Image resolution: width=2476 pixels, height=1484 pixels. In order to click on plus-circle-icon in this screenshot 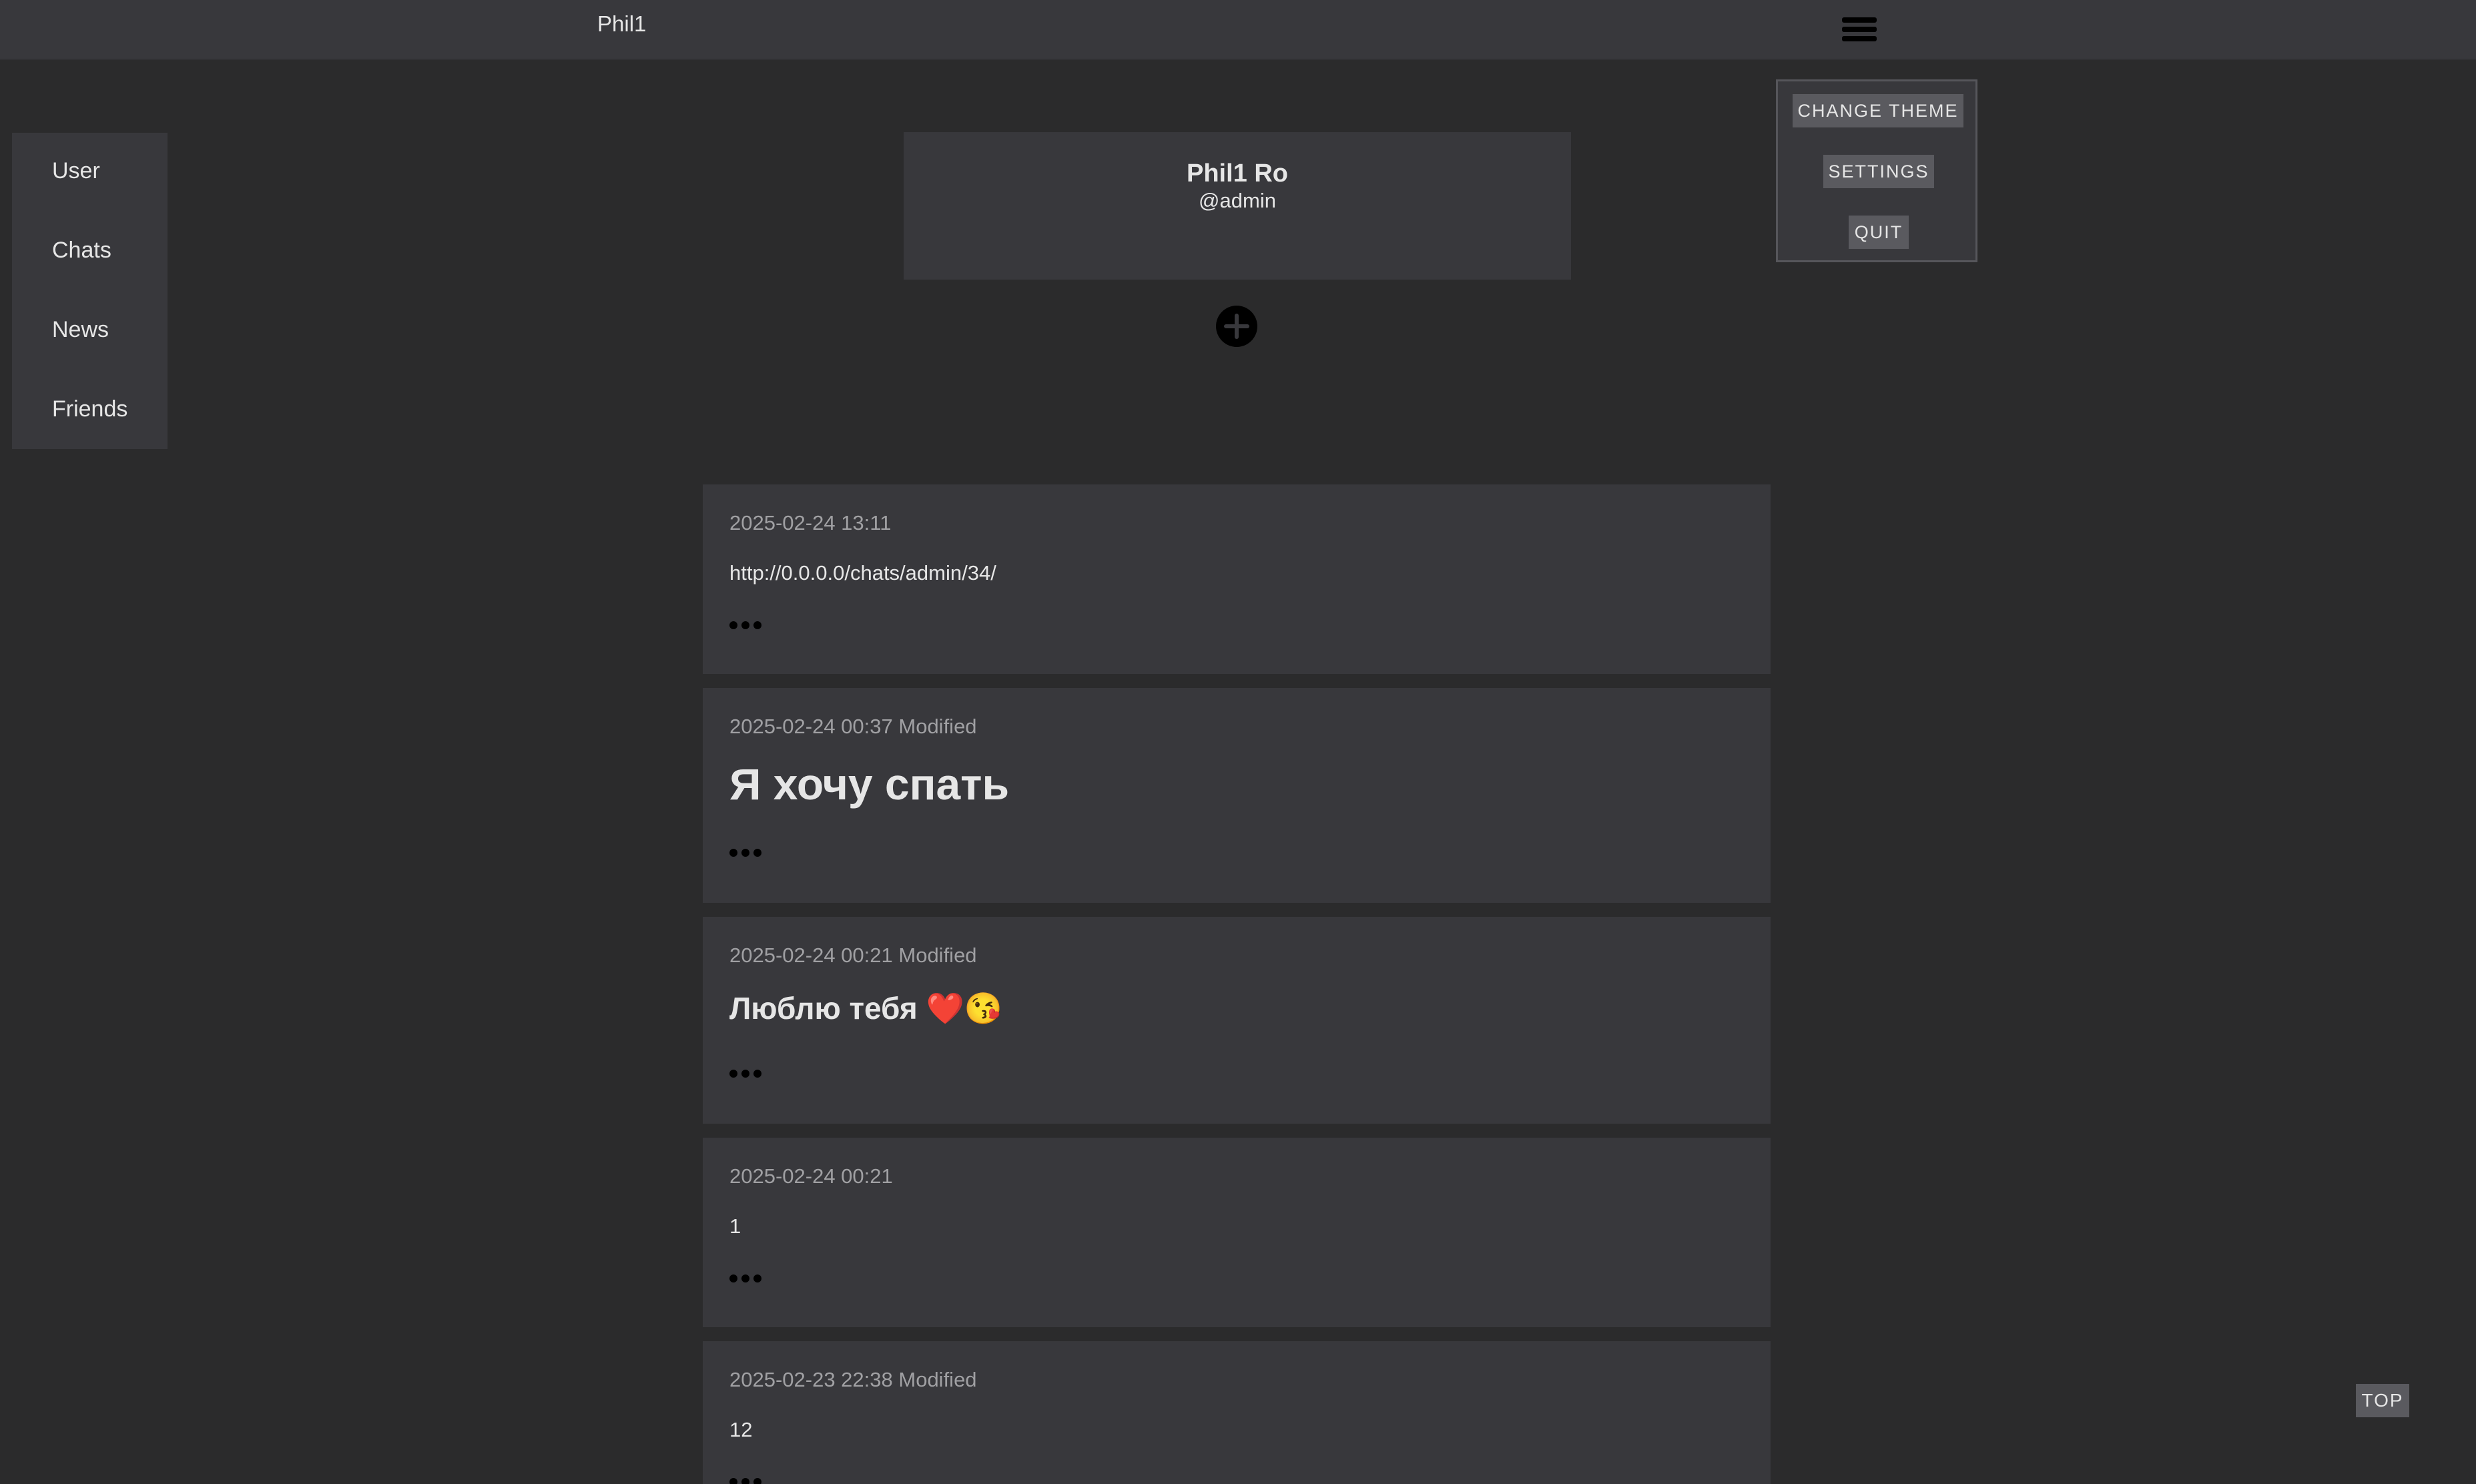, I will do `click(1236, 326)`.